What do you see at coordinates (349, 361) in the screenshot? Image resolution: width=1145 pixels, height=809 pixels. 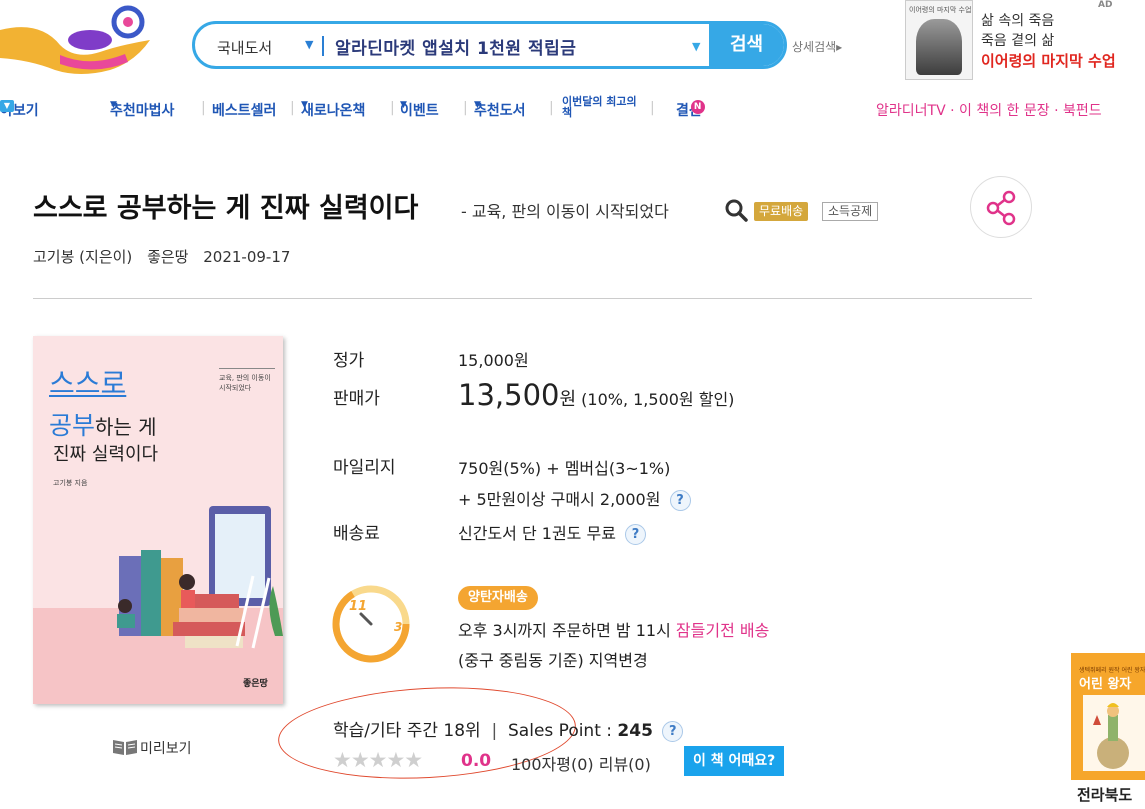 I see `list-price-label: 정가` at bounding box center [349, 361].